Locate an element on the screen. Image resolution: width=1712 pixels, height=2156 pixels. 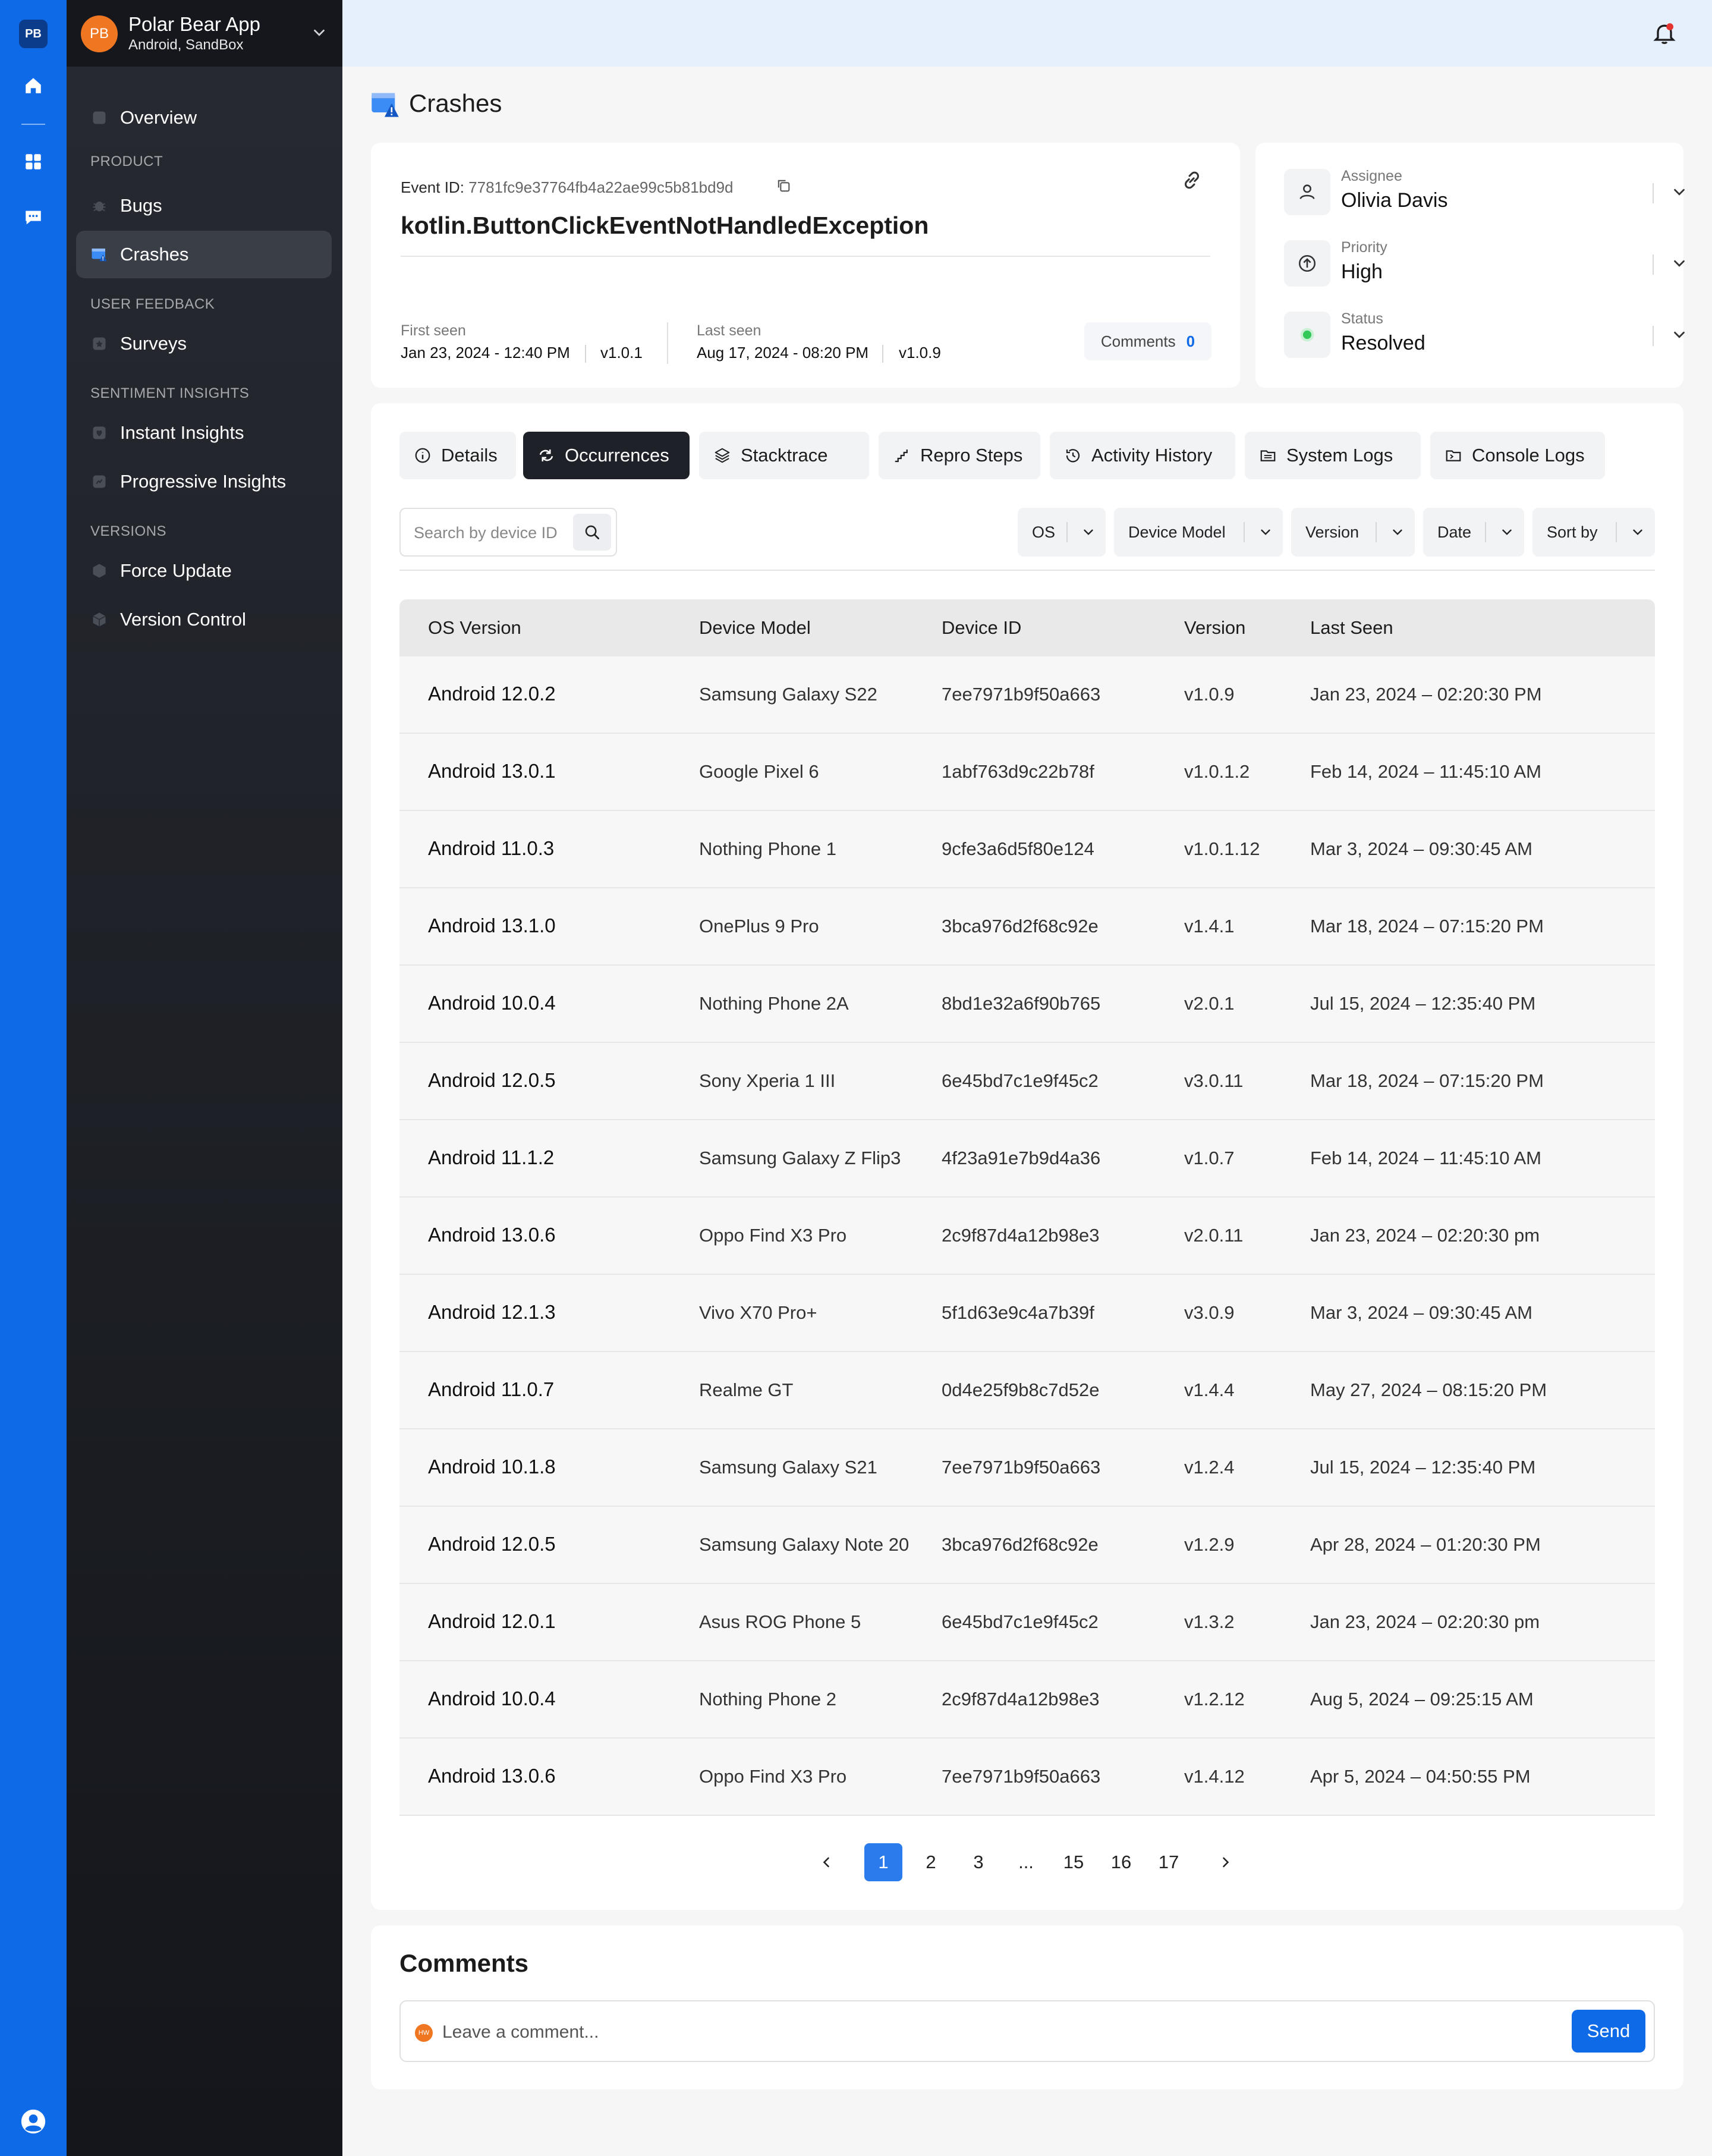
assignee-label: Assignee is located at coordinates (1371, 176).